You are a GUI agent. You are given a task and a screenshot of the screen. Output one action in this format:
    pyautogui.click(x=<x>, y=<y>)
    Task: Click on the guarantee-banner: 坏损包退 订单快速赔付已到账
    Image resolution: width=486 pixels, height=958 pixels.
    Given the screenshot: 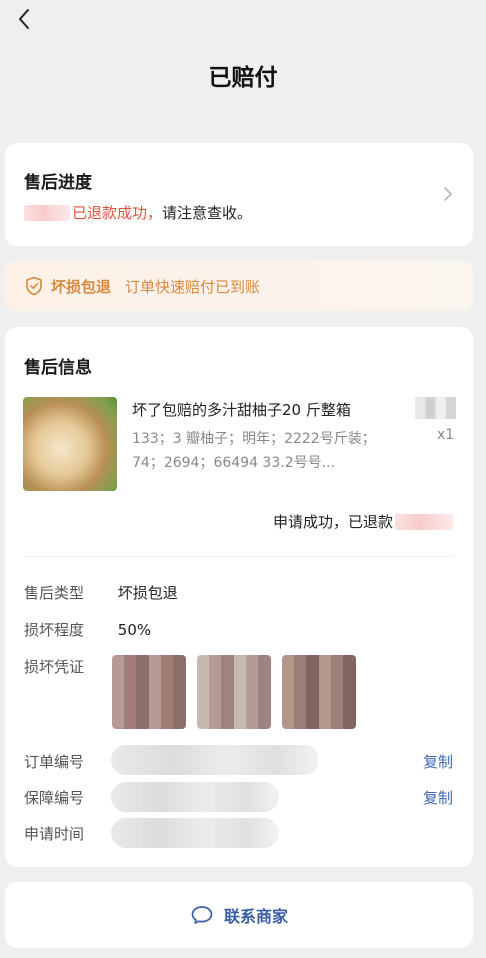 What is the action you would take?
    pyautogui.click(x=239, y=286)
    